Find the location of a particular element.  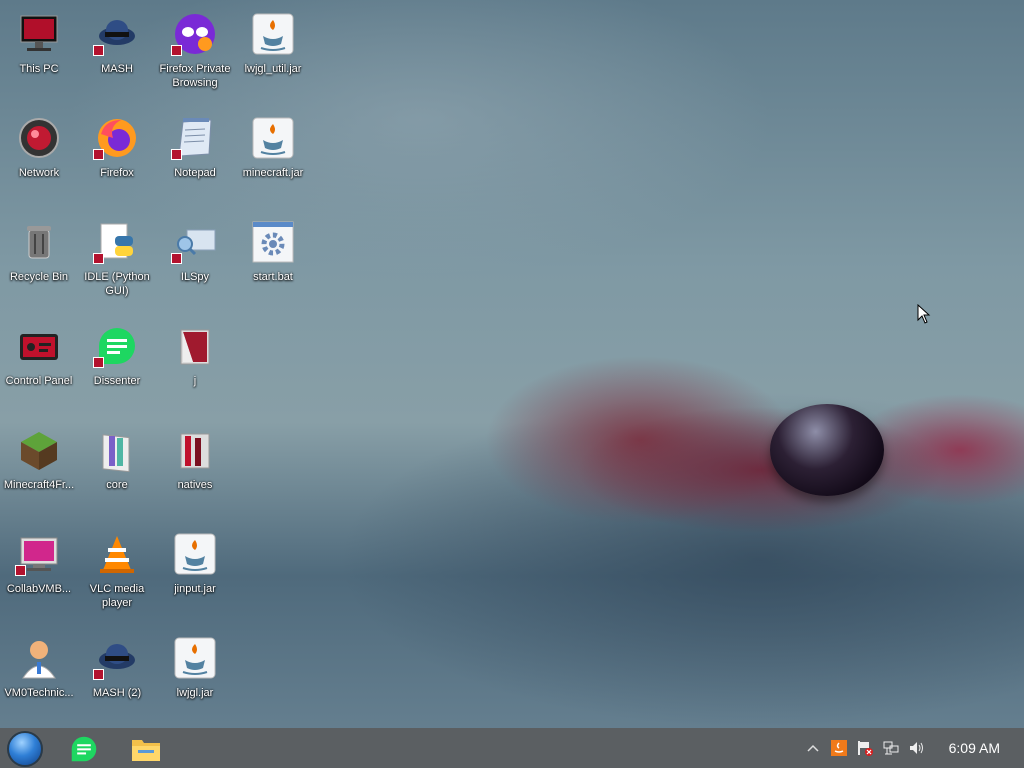

firefox-icon is located at coordinates (117, 138).